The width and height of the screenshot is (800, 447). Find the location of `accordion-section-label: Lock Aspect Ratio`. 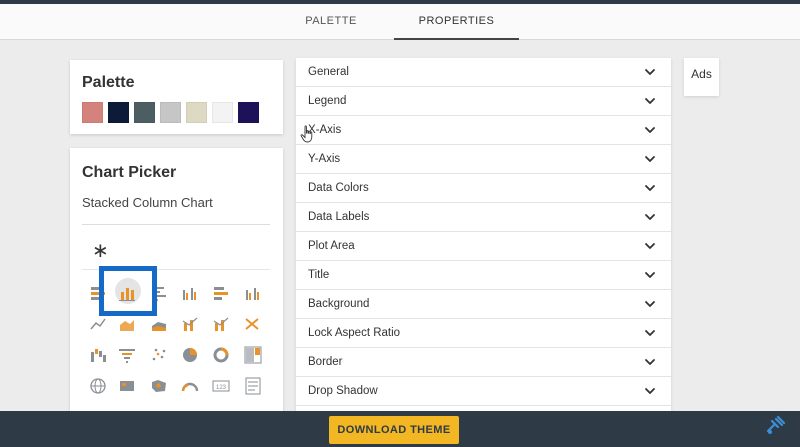

accordion-section-label: Lock Aspect Ratio is located at coordinates (354, 333).